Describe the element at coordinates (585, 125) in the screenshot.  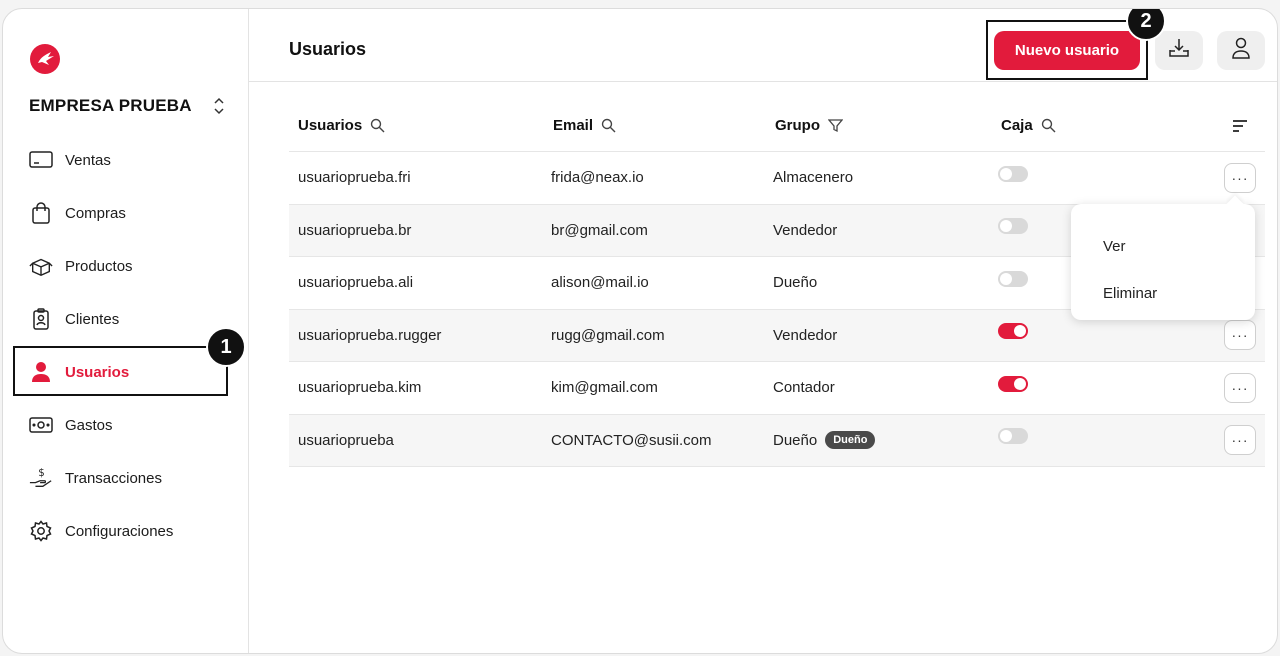
I see `column-header-email: Email` at that location.